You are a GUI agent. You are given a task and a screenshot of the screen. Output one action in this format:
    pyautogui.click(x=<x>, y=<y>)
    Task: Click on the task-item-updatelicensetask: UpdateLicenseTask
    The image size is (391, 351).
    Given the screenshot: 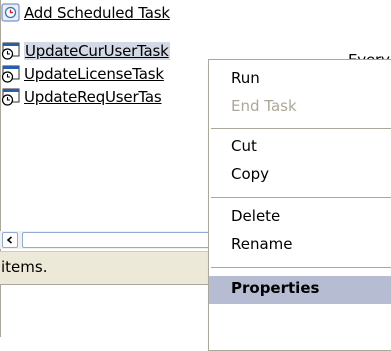 What is the action you would take?
    pyautogui.click(x=82, y=74)
    